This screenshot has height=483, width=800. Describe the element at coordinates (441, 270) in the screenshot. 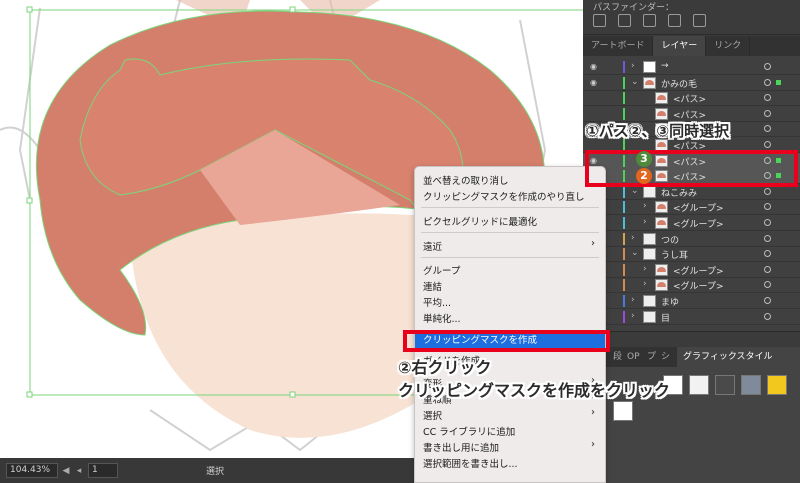

I see `menu-item-group: グループ` at that location.